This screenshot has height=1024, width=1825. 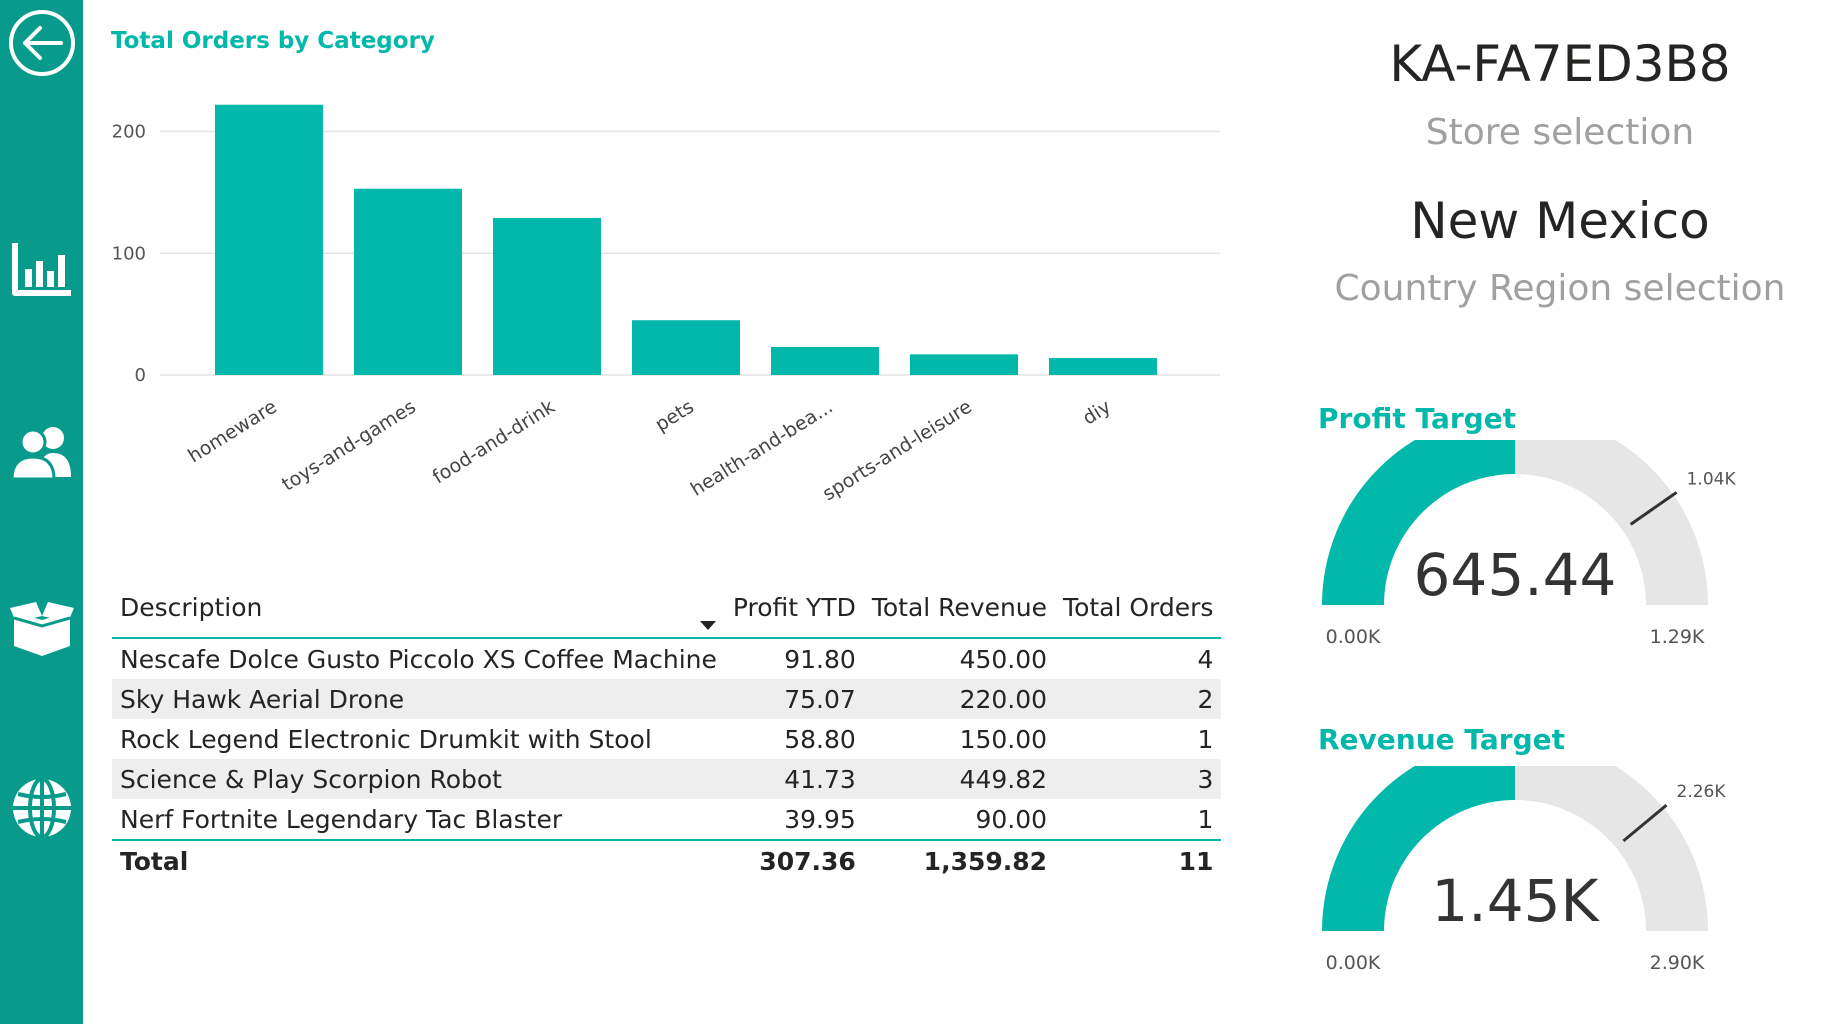 What do you see at coordinates (154, 861) in the screenshot?
I see `total-label: Total` at bounding box center [154, 861].